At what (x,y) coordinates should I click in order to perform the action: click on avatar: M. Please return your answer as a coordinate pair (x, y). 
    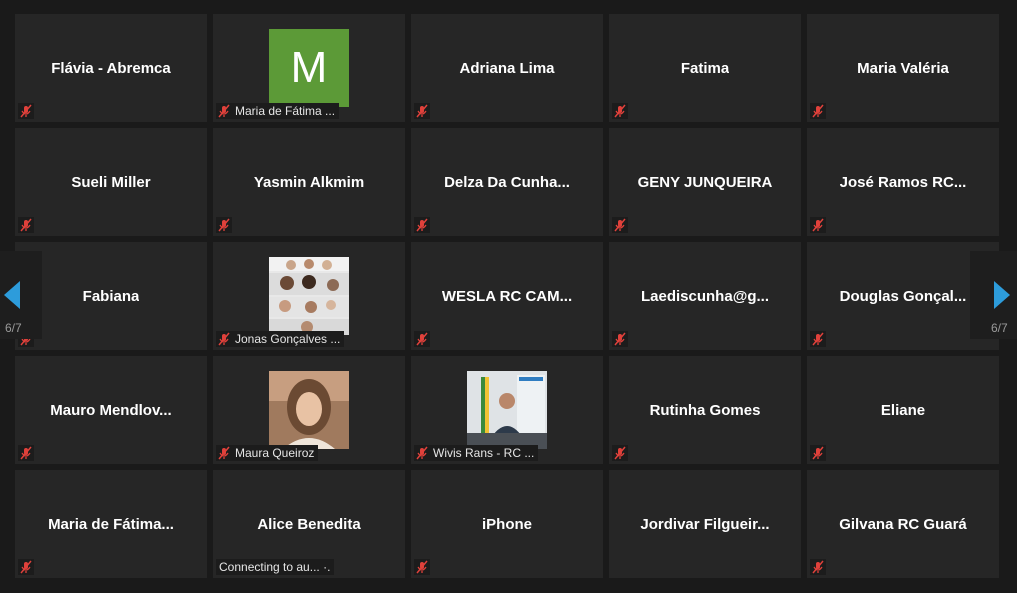
    Looking at the image, I should click on (309, 68).